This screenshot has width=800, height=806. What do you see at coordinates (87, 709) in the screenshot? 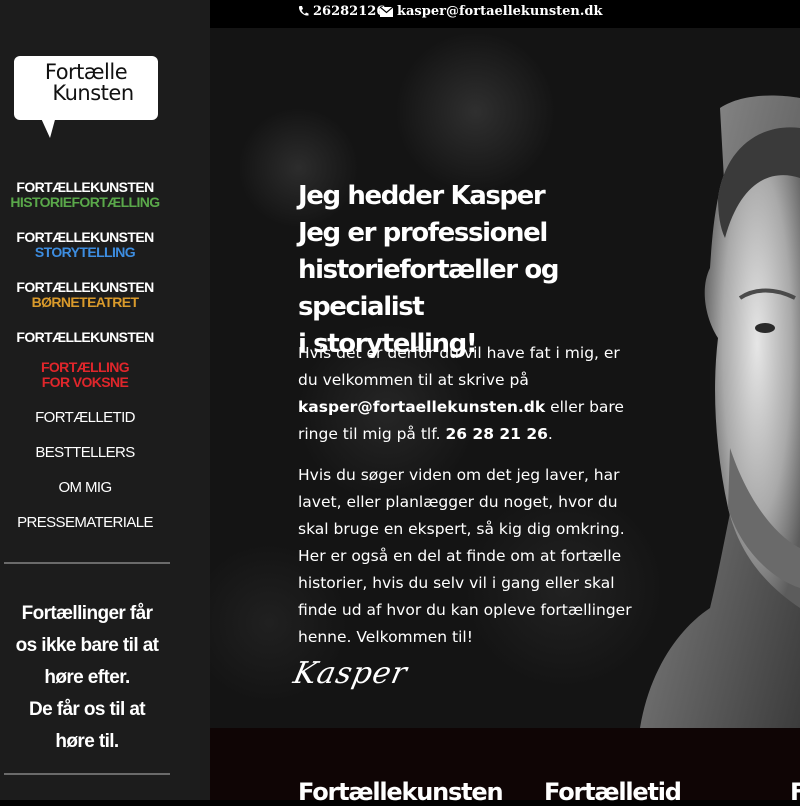
I see `quote-line: De får os til at` at bounding box center [87, 709].